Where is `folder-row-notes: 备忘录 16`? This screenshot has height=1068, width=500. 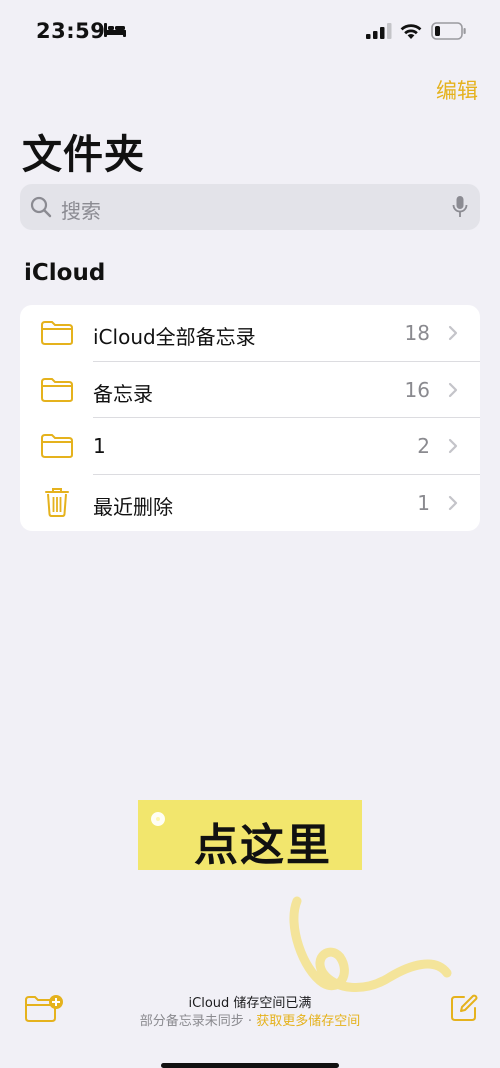 folder-row-notes: 备忘录 16 is located at coordinates (250, 390).